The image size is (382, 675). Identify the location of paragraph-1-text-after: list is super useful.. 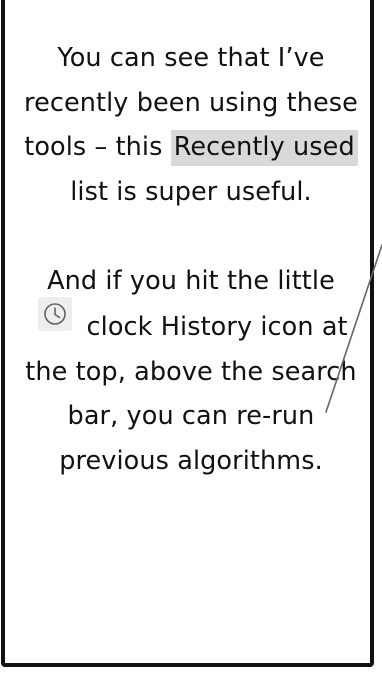
(191, 191).